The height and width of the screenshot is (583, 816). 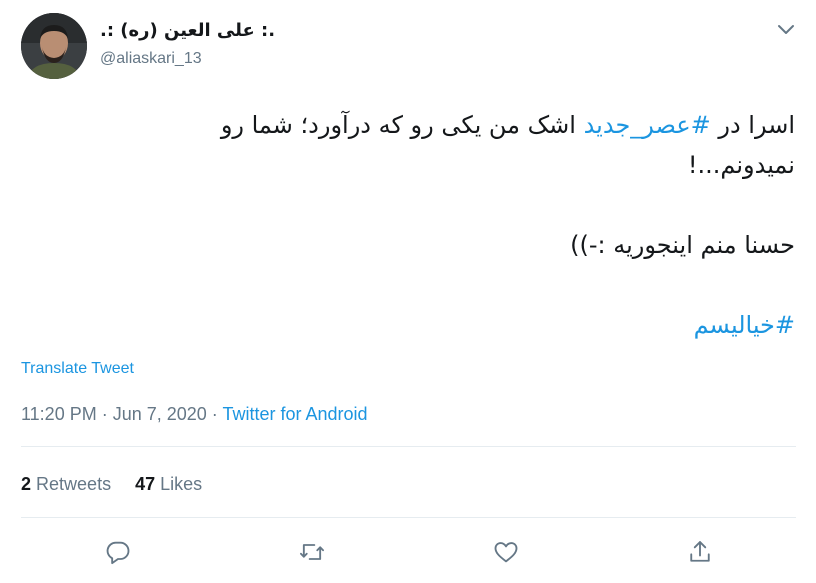 I want to click on retweets-stat: 2 Retweets, so click(x=66, y=484).